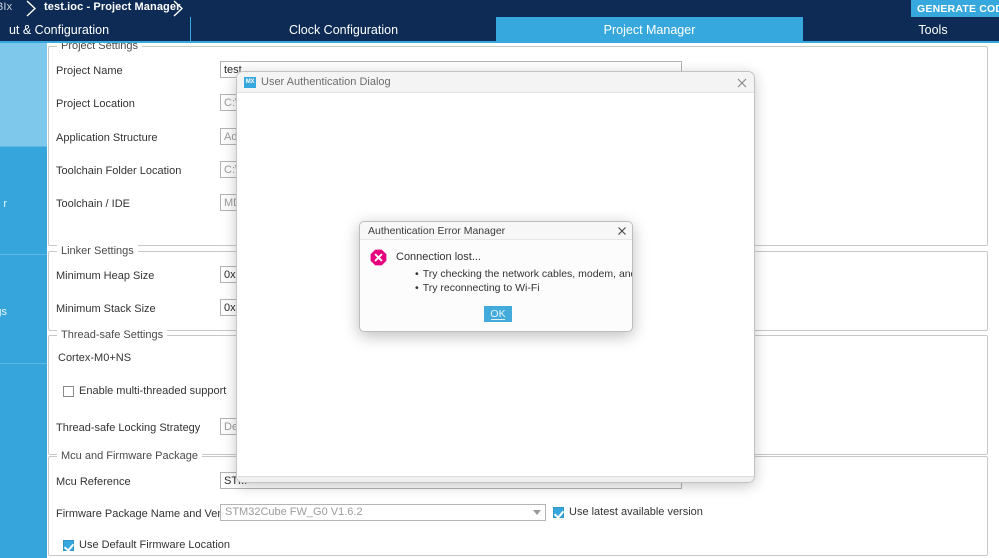 Image resolution: width=999 pixels, height=558 pixels. What do you see at coordinates (93, 204) in the screenshot?
I see `label-toolchain-ide: Toolchain / IDE` at bounding box center [93, 204].